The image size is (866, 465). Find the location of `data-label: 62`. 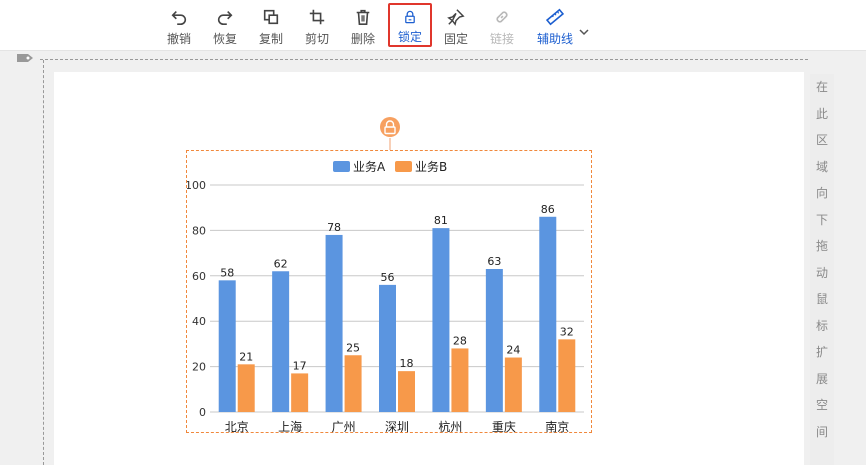

data-label: 62 is located at coordinates (281, 263).